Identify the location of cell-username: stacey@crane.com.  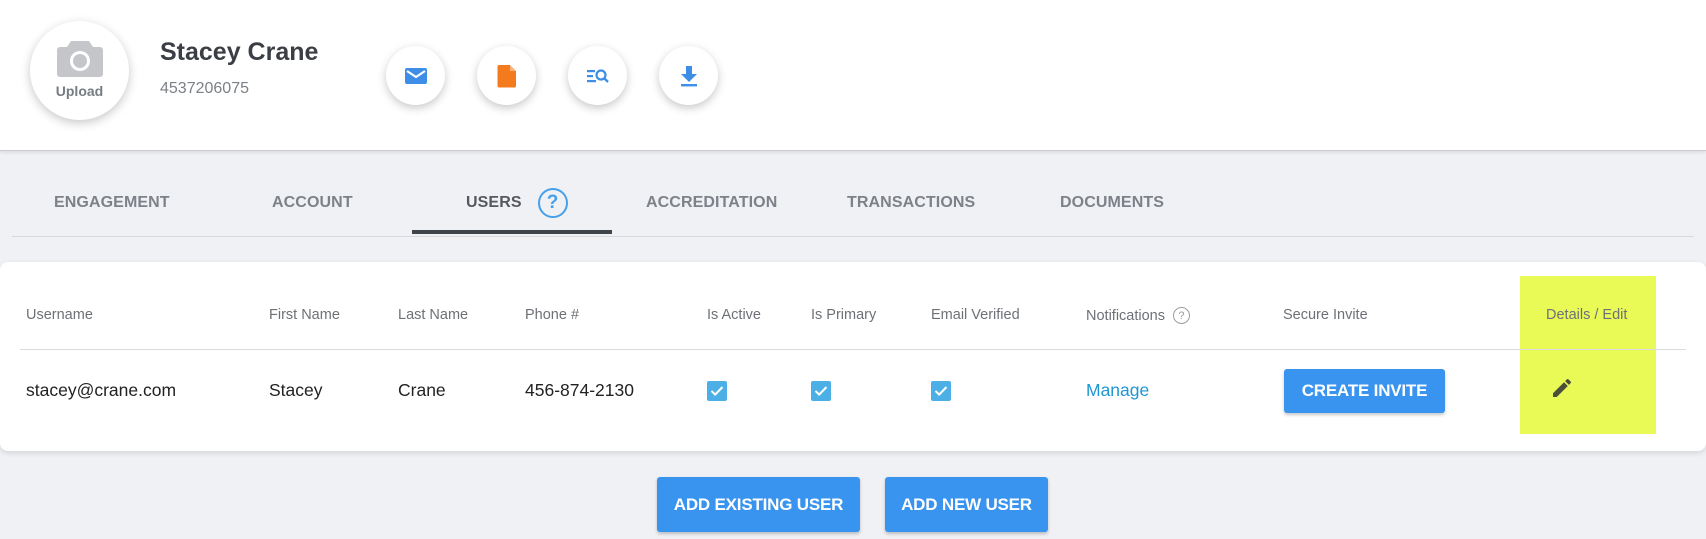
(101, 390).